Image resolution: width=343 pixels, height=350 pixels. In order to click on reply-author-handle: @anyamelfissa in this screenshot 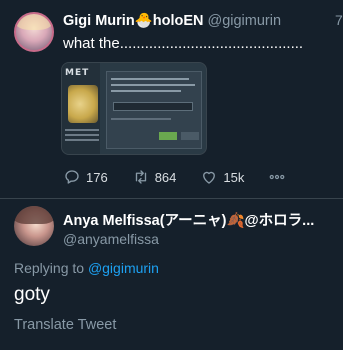, I will do `click(111, 239)`.